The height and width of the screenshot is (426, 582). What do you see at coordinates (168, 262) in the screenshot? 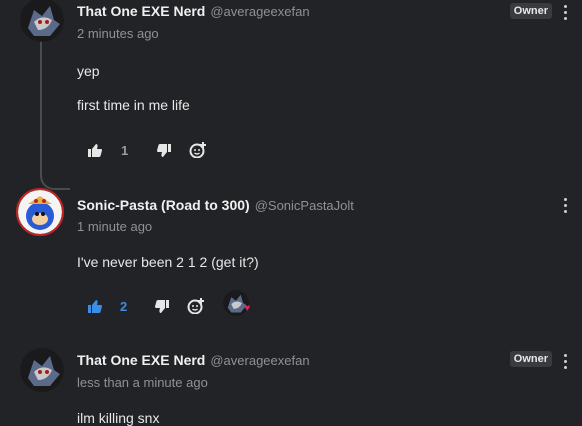
I see `comment-text: I've never been 2 1 2 (get it?)` at bounding box center [168, 262].